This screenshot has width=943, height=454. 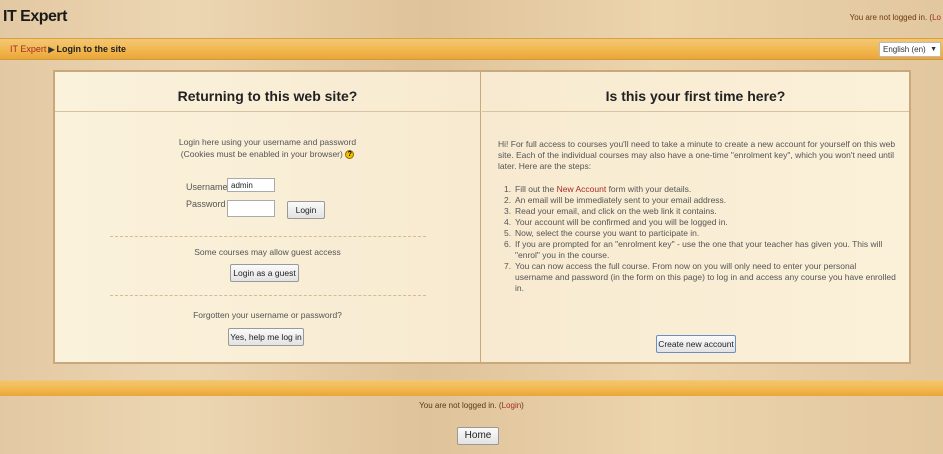 I want to click on footer-login-text: You are not logged in. (, so click(x=460, y=405).